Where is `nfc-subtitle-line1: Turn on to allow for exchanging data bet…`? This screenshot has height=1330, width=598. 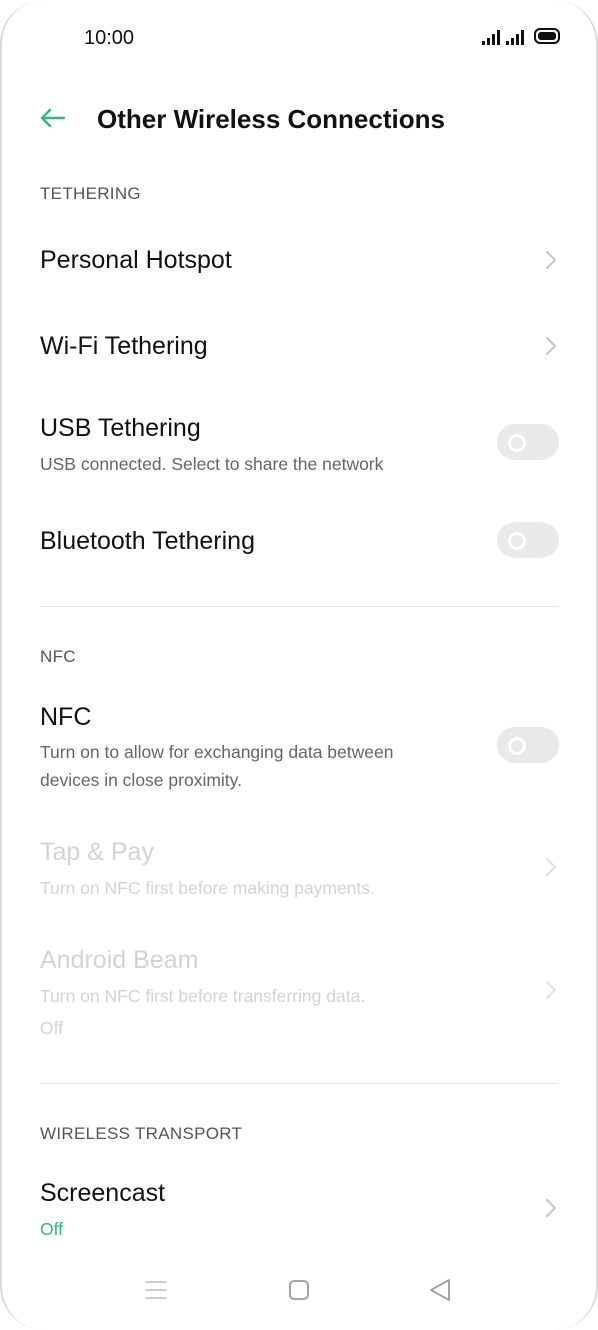 nfc-subtitle-line1: Turn on to allow for exchanging data bet… is located at coordinates (217, 752).